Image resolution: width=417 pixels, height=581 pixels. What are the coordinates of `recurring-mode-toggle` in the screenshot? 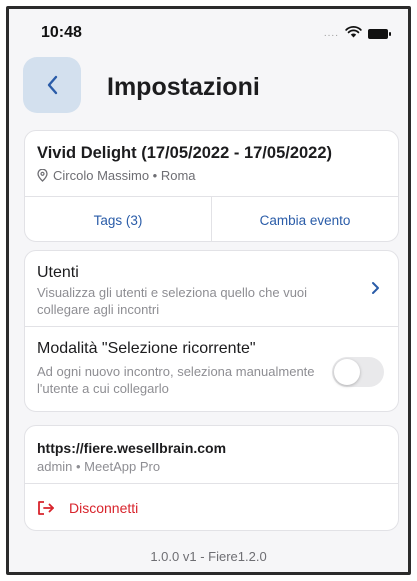 It's located at (358, 372).